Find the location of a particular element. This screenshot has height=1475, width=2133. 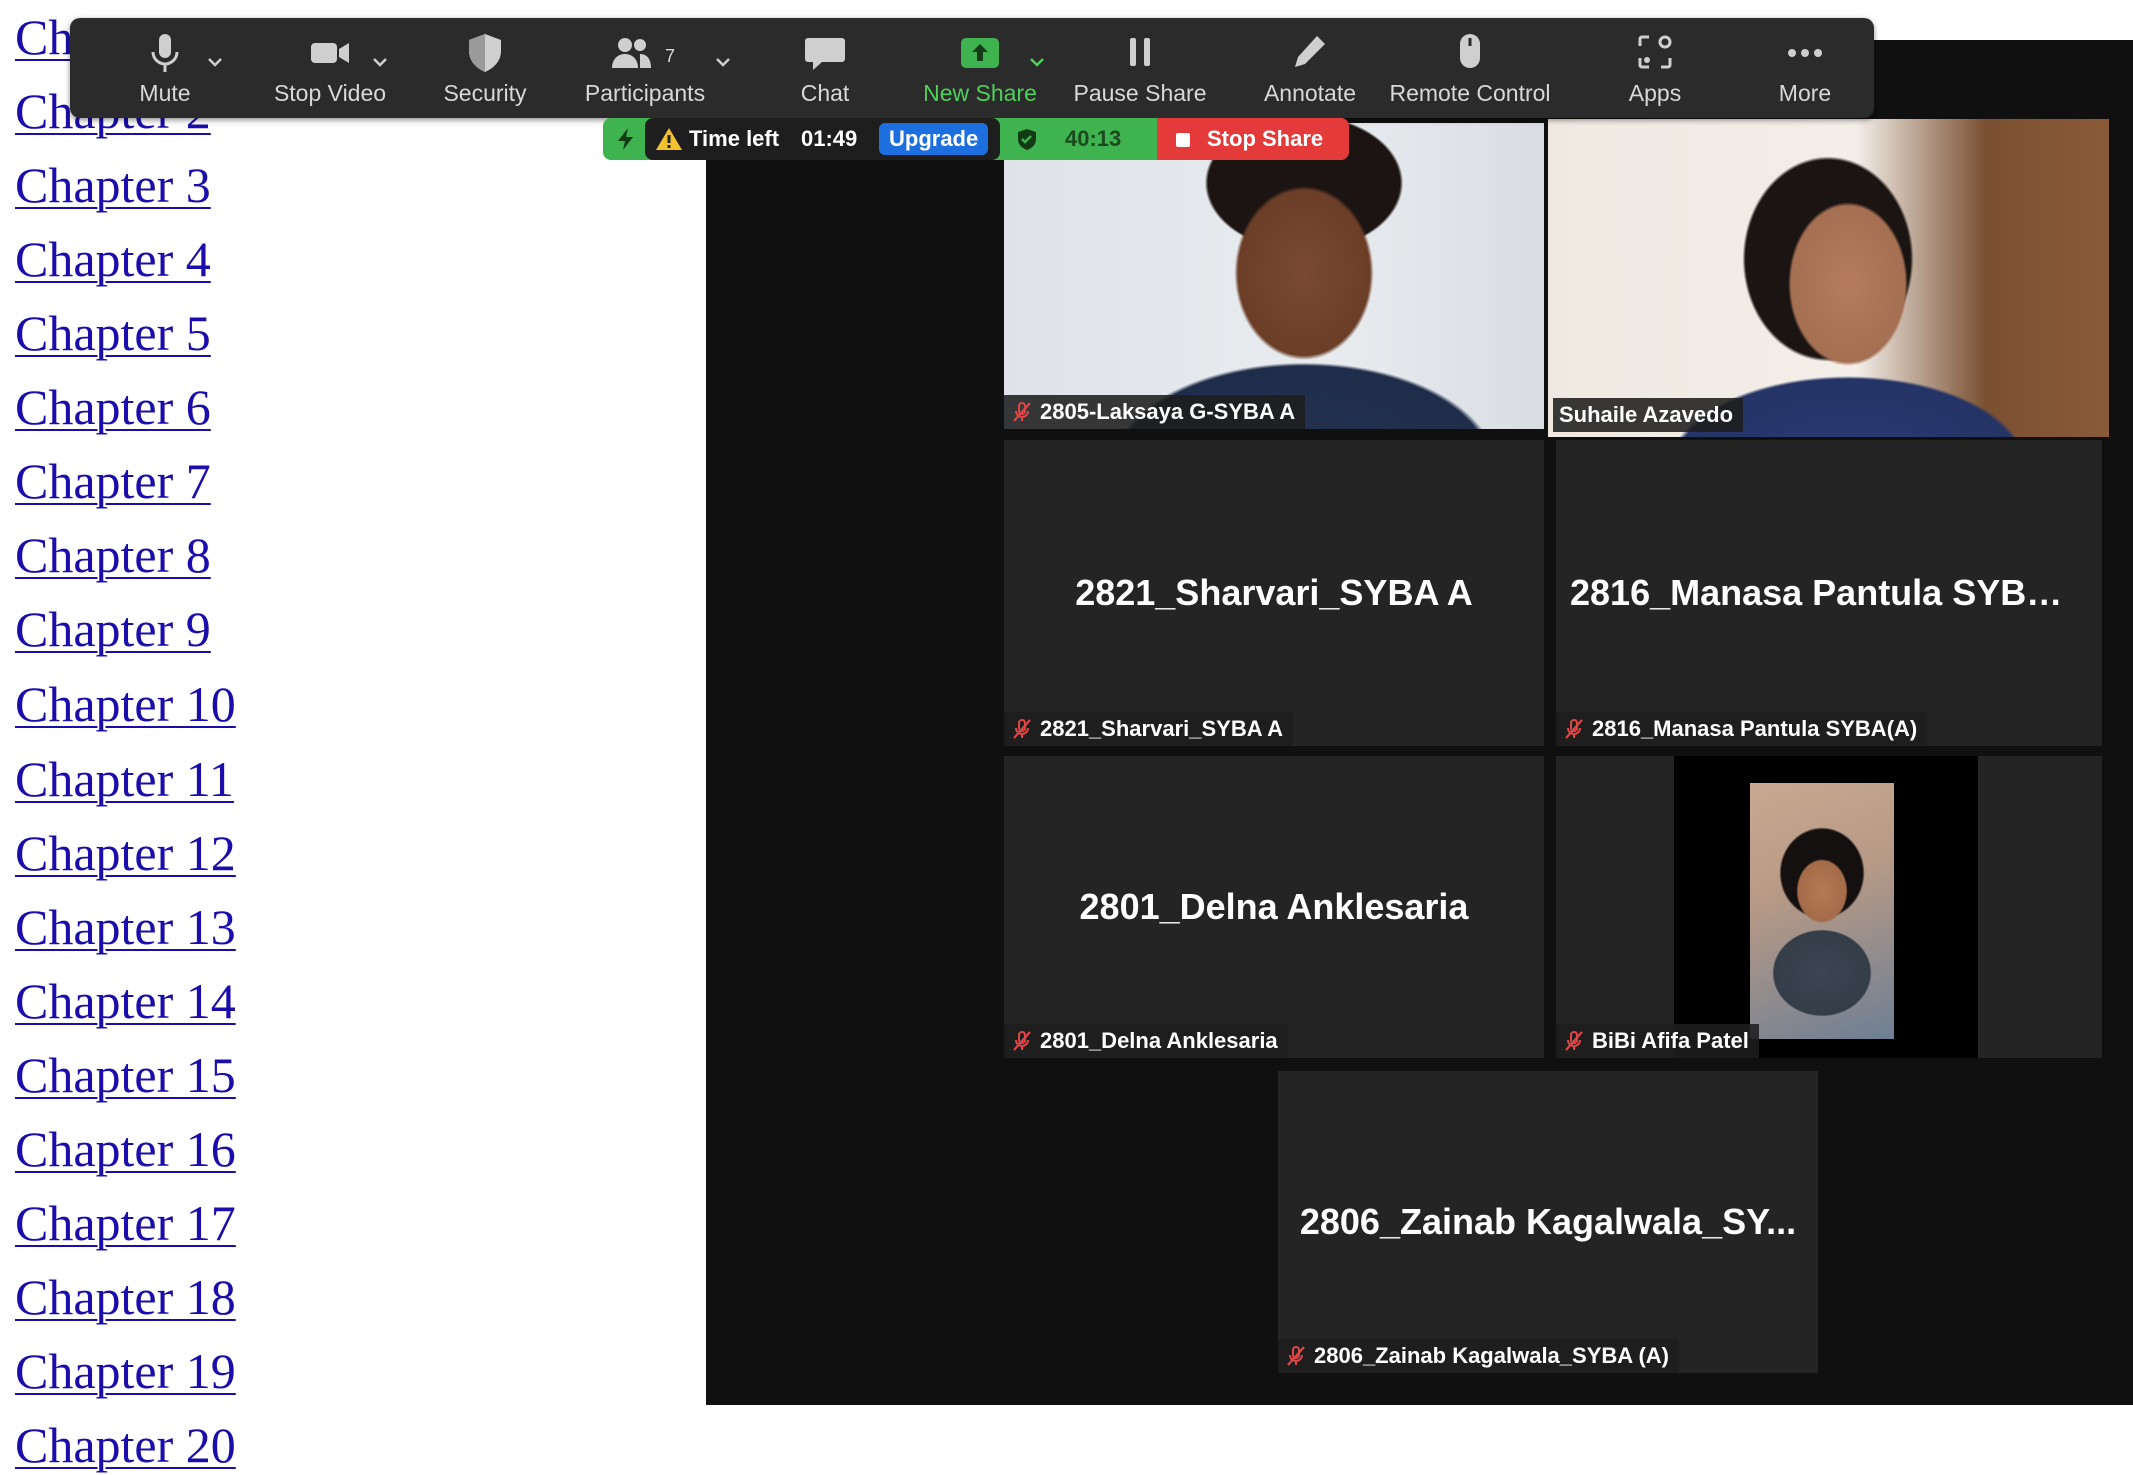

participant-nametag: 2801_Delna Anklesaria is located at coordinates (1146, 1041).